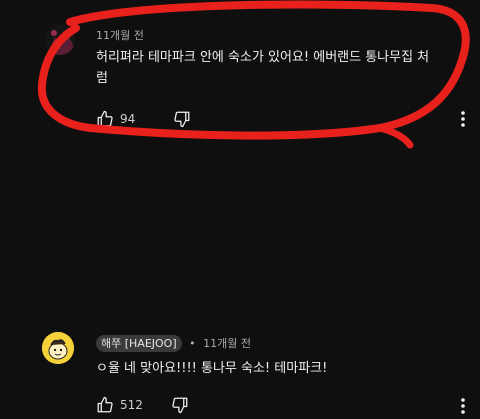 Image resolution: width=480 pixels, height=419 pixels. I want to click on like-count: 512, so click(131, 405).